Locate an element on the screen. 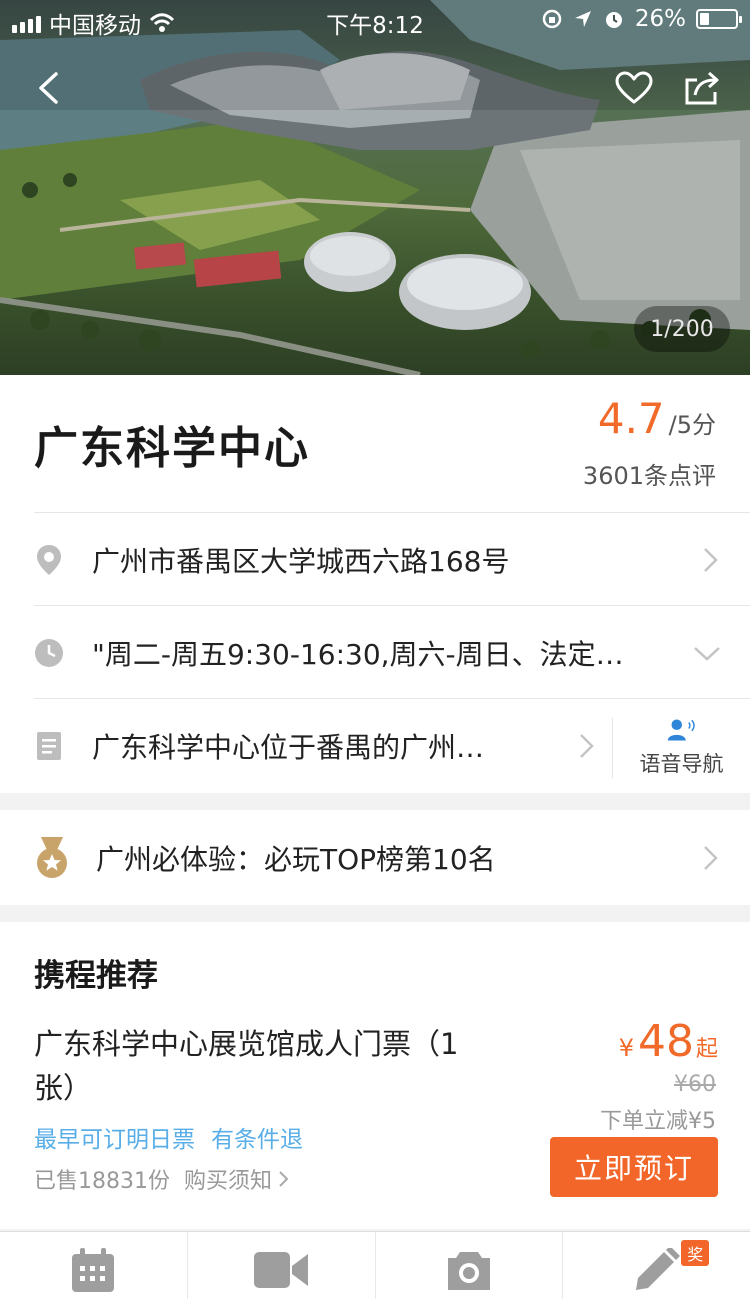  address-row: 广州市番禺区大学城西六路168号 is located at coordinates (375, 560).